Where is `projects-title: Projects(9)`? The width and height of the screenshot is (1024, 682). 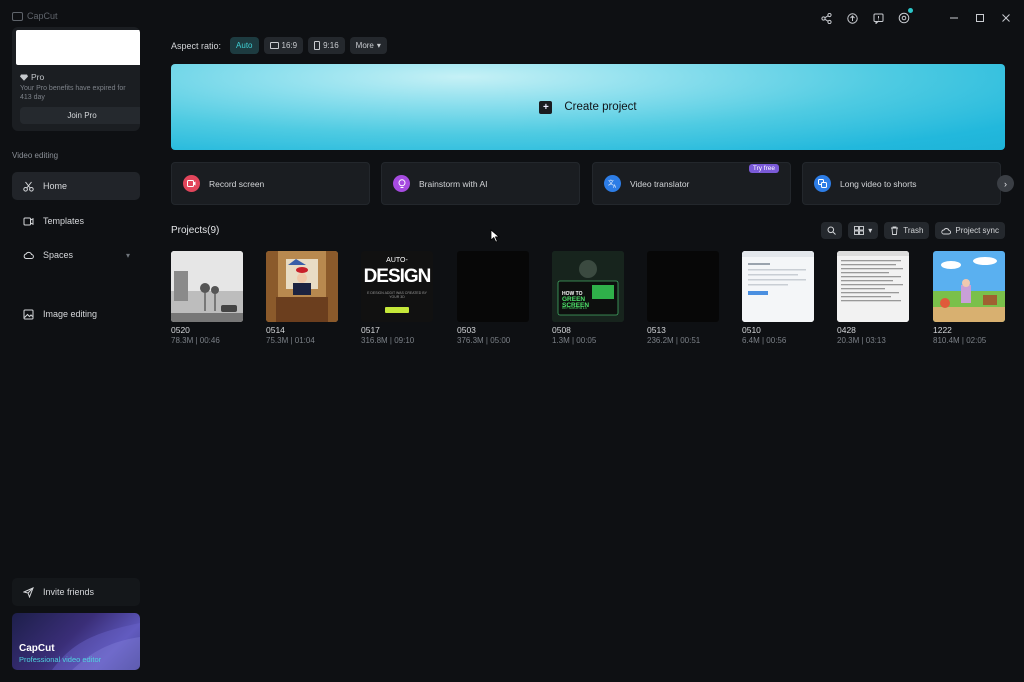 projects-title: Projects(9) is located at coordinates (195, 230).